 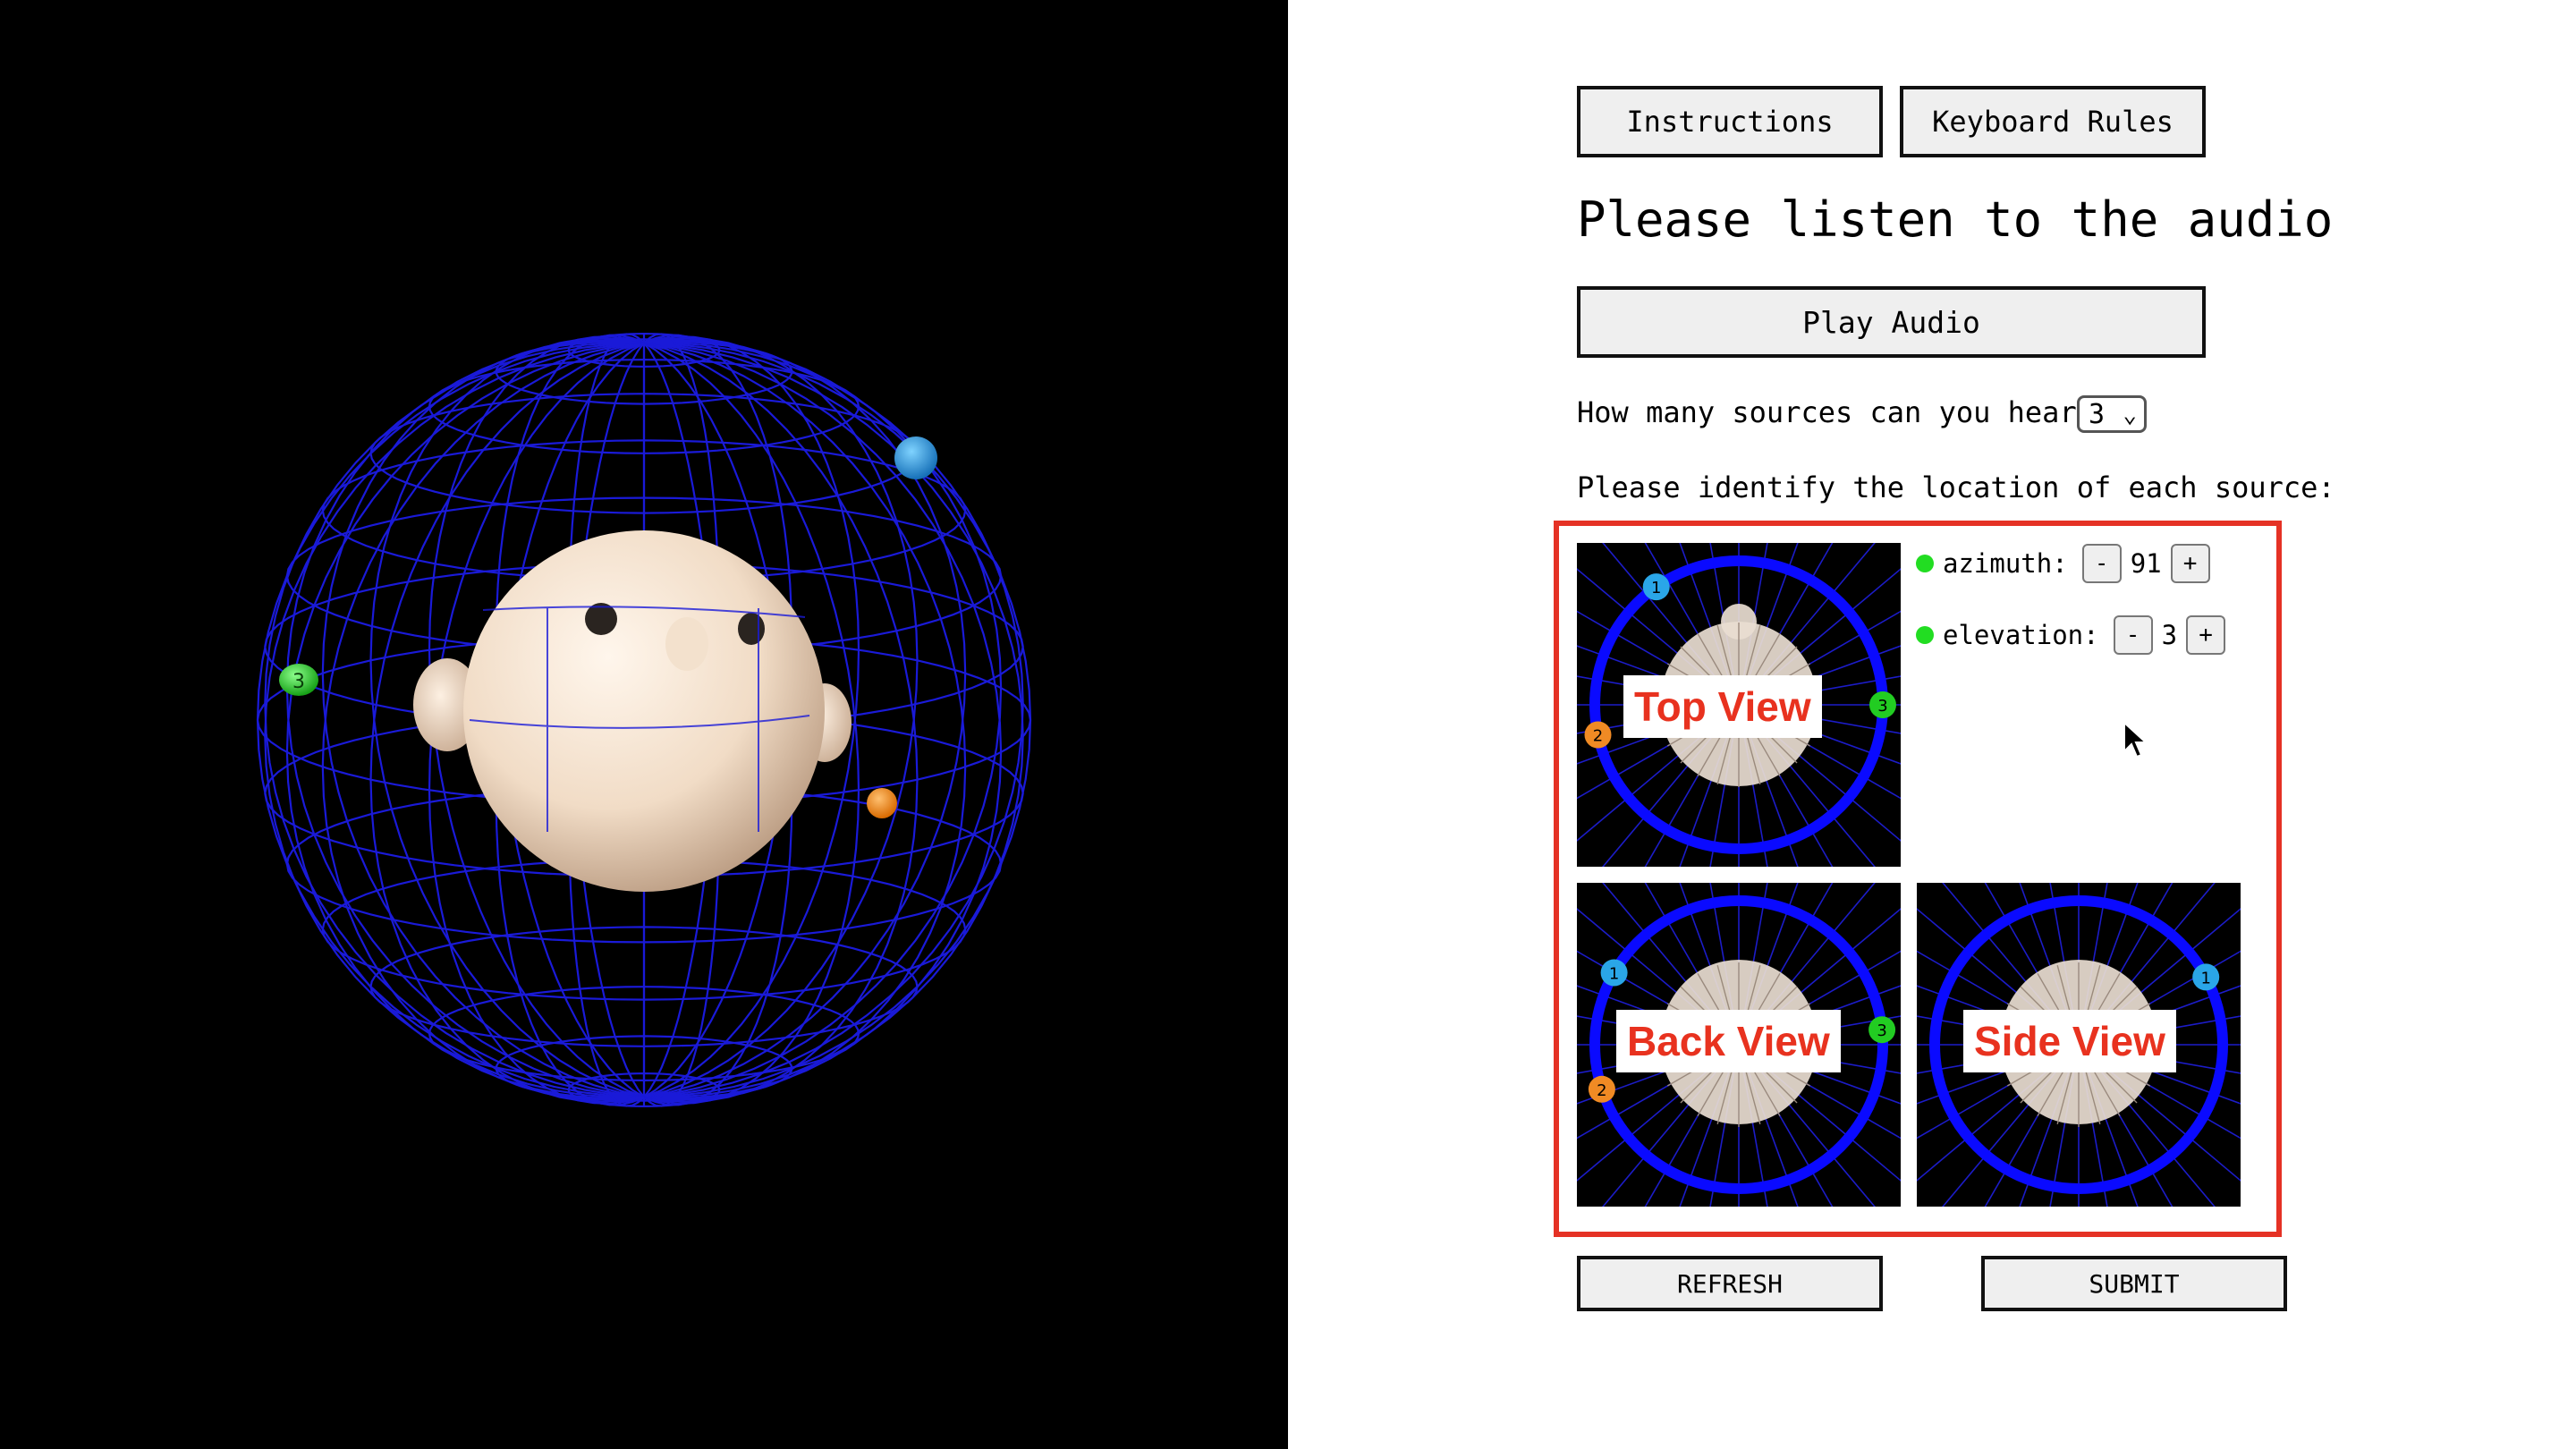 What do you see at coordinates (882, 803) in the screenshot?
I see `source-marker-2-icon` at bounding box center [882, 803].